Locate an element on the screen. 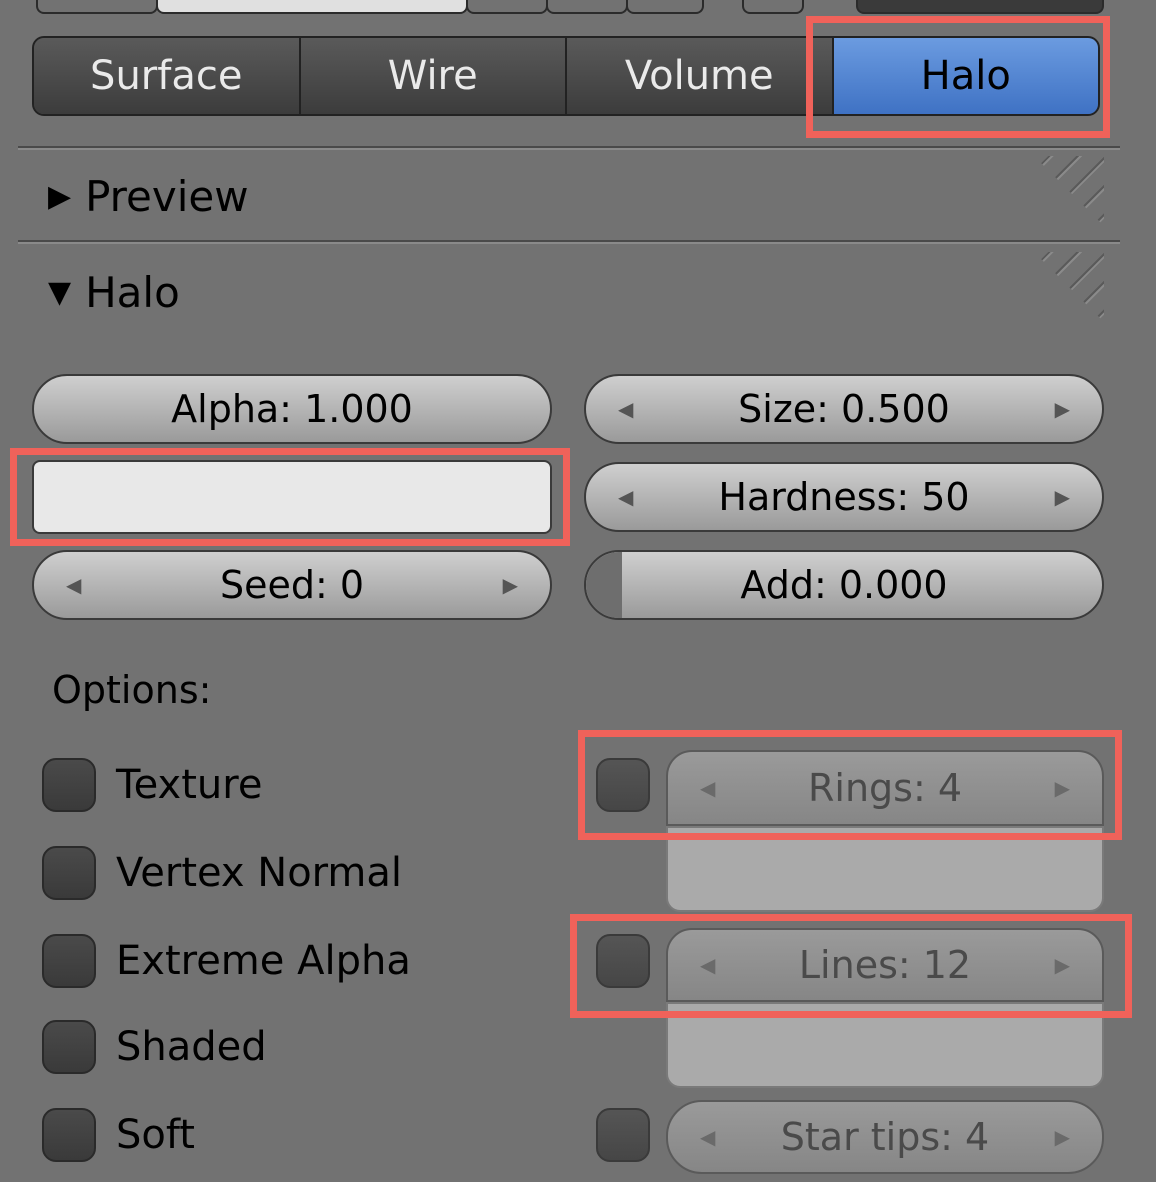  lines-value: Lines: 12 is located at coordinates (885, 965).